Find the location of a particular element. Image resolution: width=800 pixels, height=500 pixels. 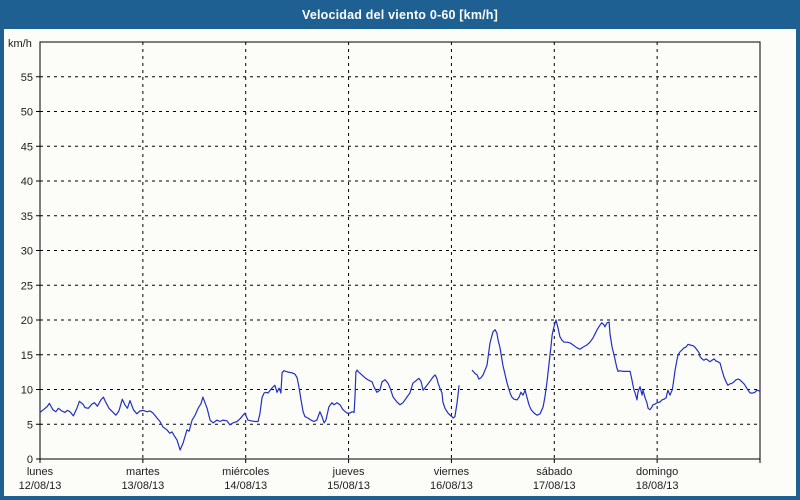

x-day-label: lunes is located at coordinates (40, 472).